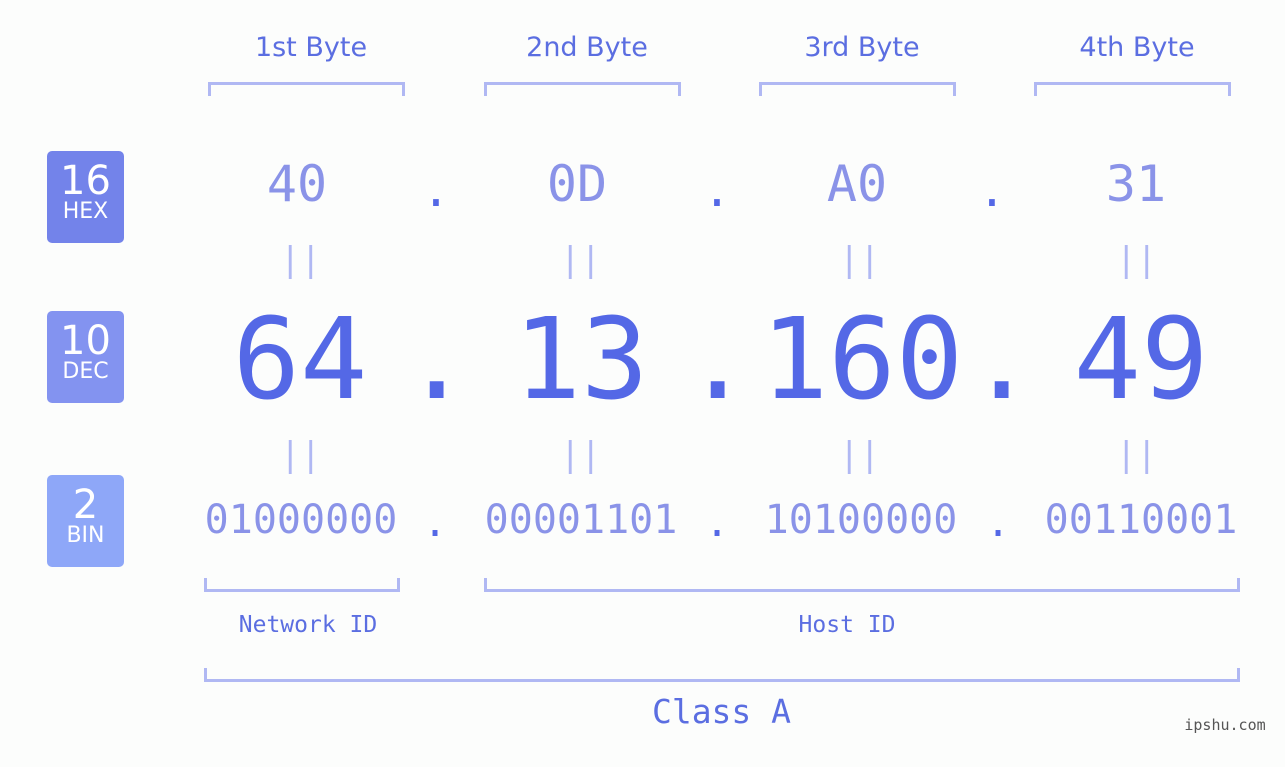 The width and height of the screenshot is (1285, 767). Describe the element at coordinates (862, 47) in the screenshot. I see `byte-label-3: 3rd Byte` at that location.